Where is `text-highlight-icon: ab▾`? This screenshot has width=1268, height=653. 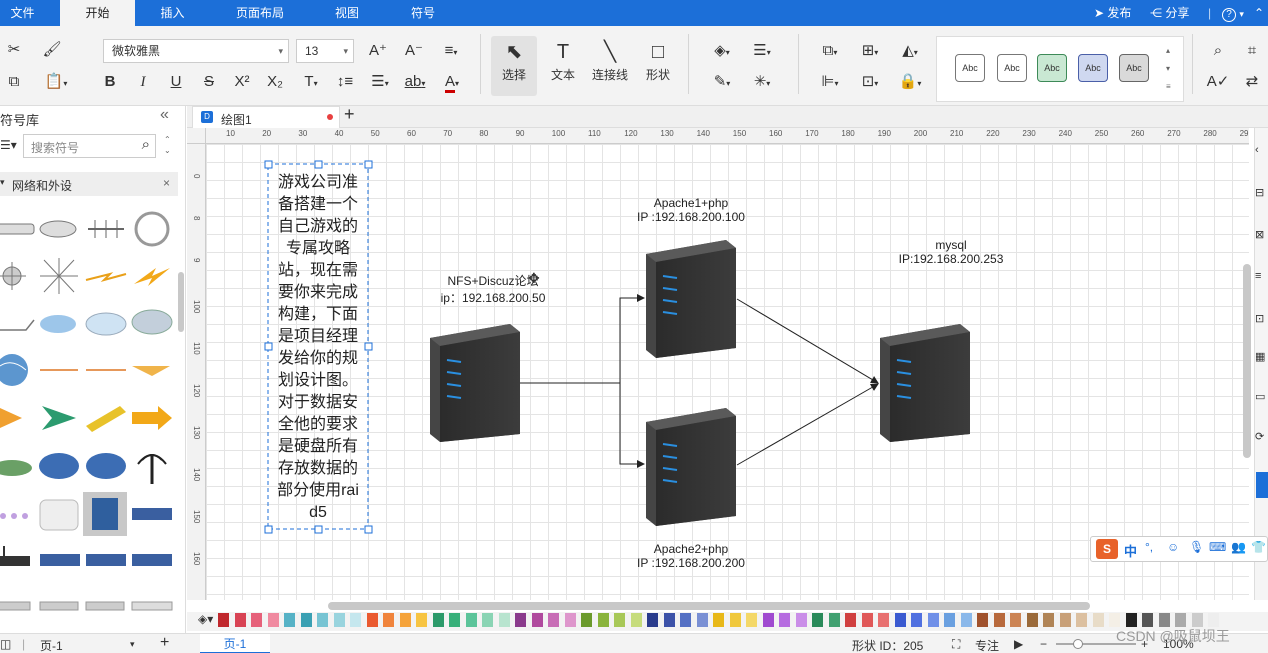 text-highlight-icon: ab▾ is located at coordinates (415, 82).